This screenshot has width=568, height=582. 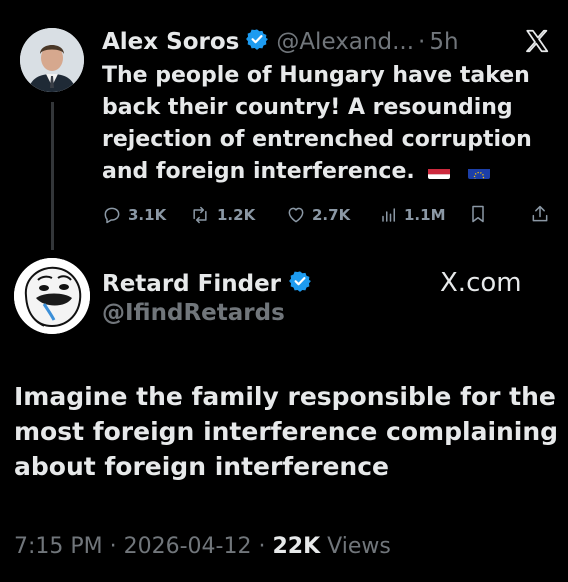 What do you see at coordinates (439, 171) in the screenshot?
I see `hungary-flag-icon` at bounding box center [439, 171].